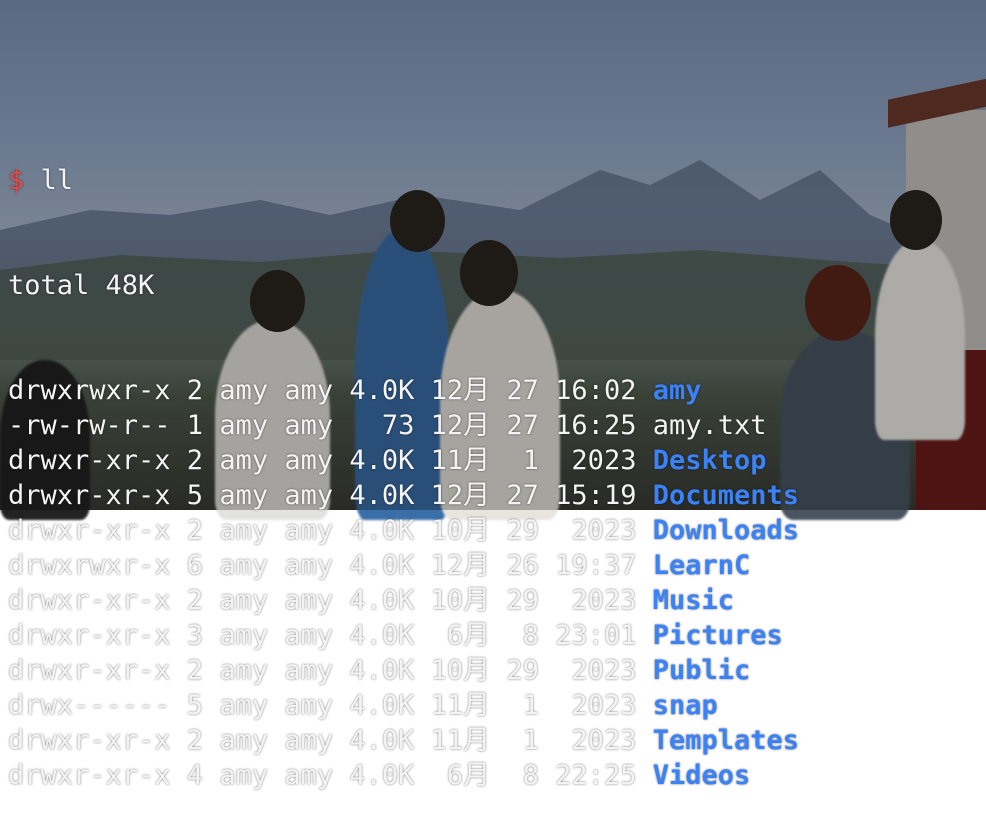  What do you see at coordinates (726, 530) in the screenshot?
I see `directory-name: Downloads` at bounding box center [726, 530].